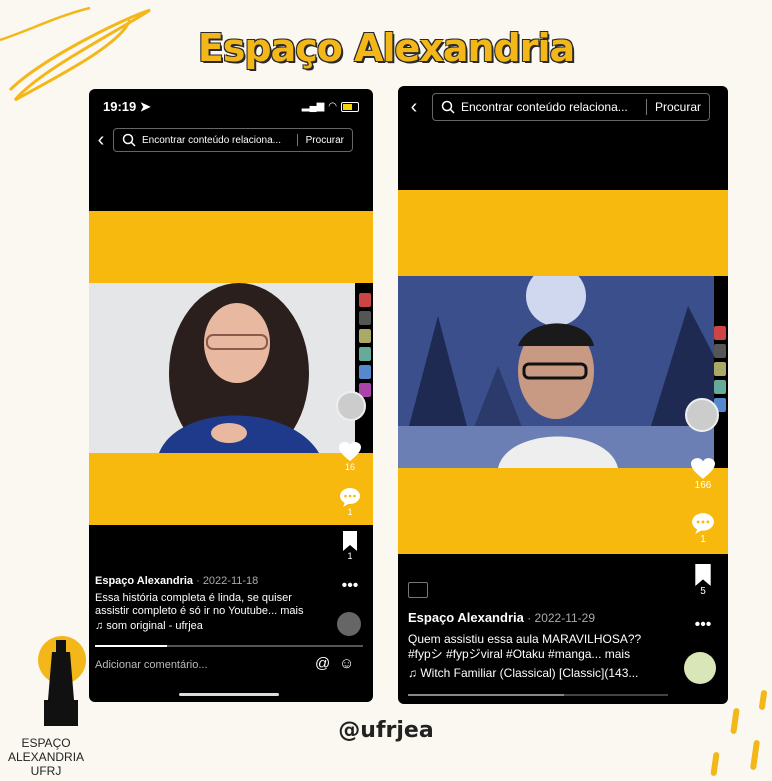 Image resolution: width=772 pixels, height=781 pixels. I want to click on wifi-icon: ◠, so click(332, 106).